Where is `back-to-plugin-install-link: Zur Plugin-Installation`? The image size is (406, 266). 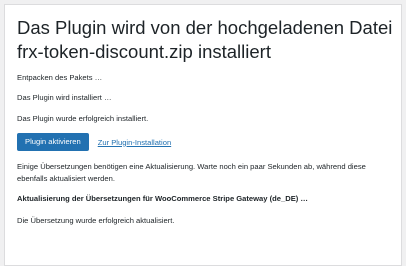 back-to-plugin-install-link: Zur Plugin-Installation is located at coordinates (134, 142).